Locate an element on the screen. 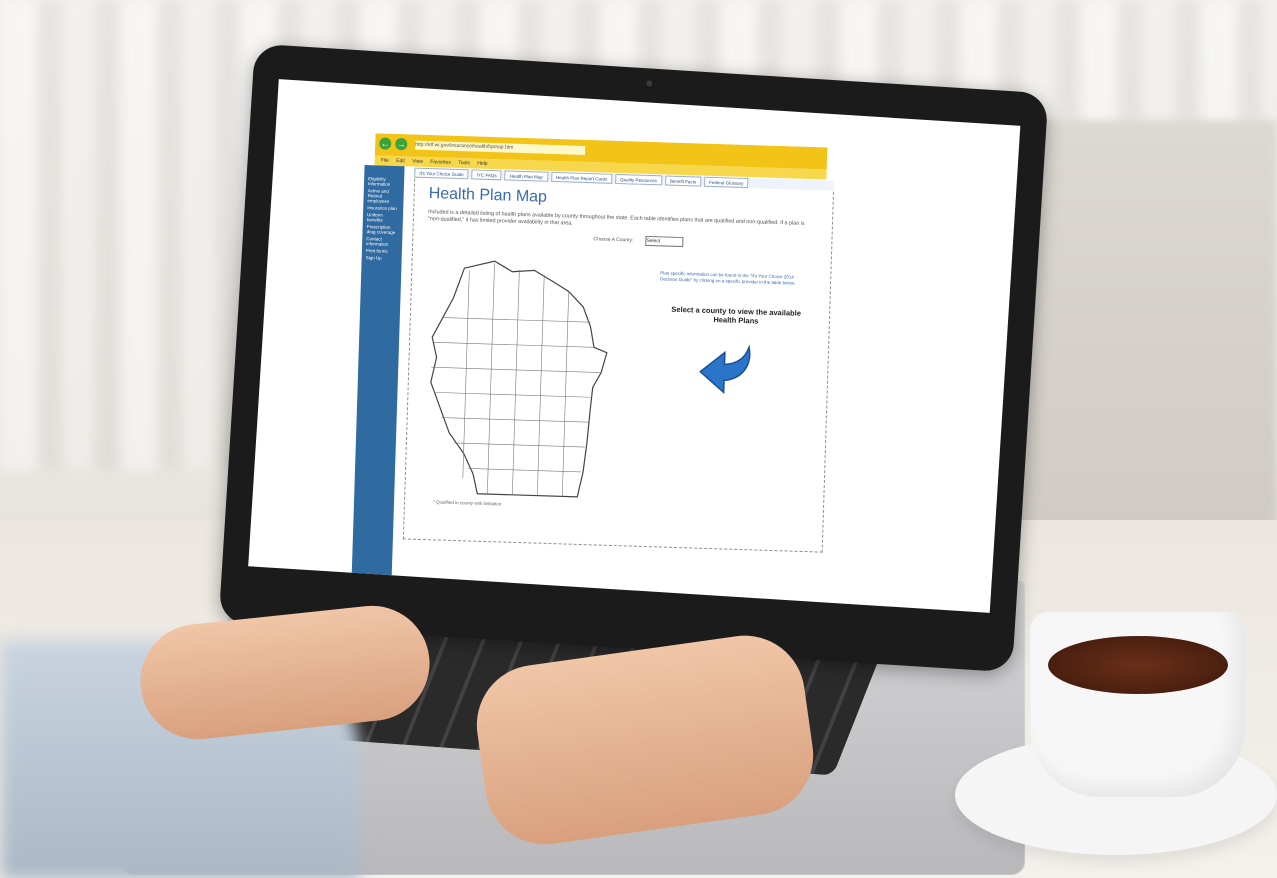 This screenshot has width=1277, height=878. tab-quality-resources: Quality Resources is located at coordinates (639, 179).